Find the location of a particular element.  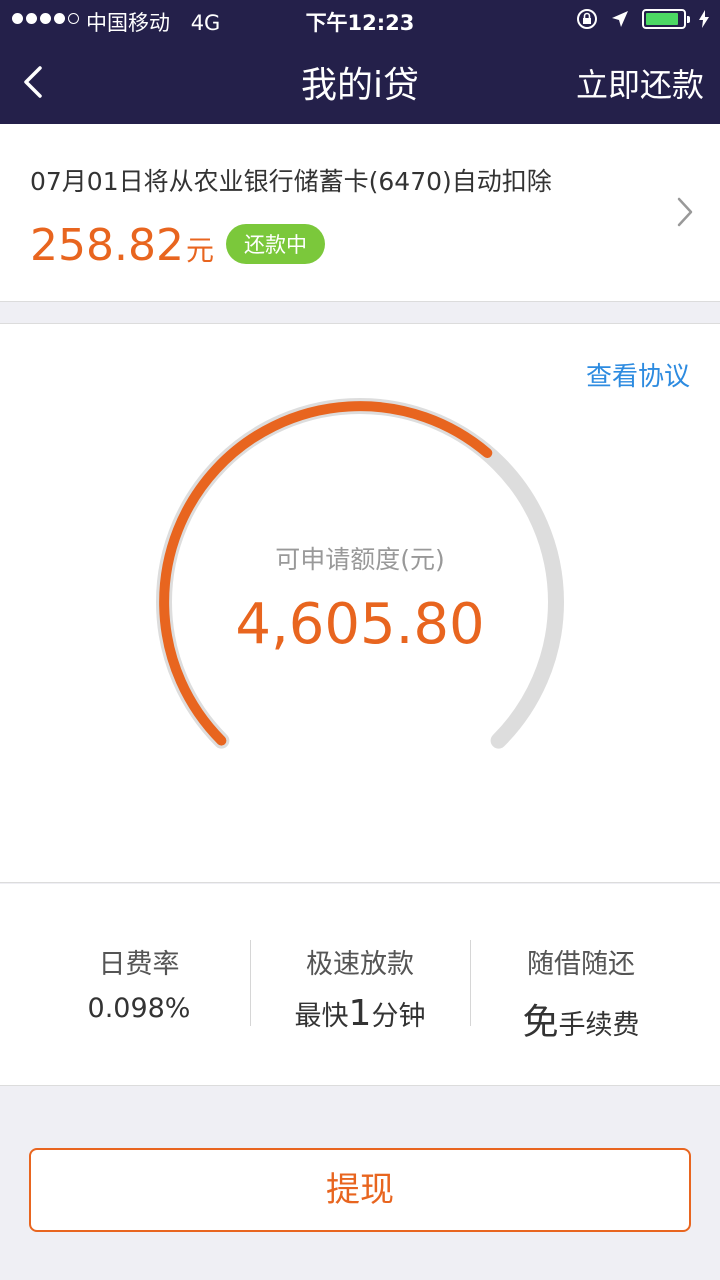

feature-value-prefix: 最快 is located at coordinates (321, 1016).